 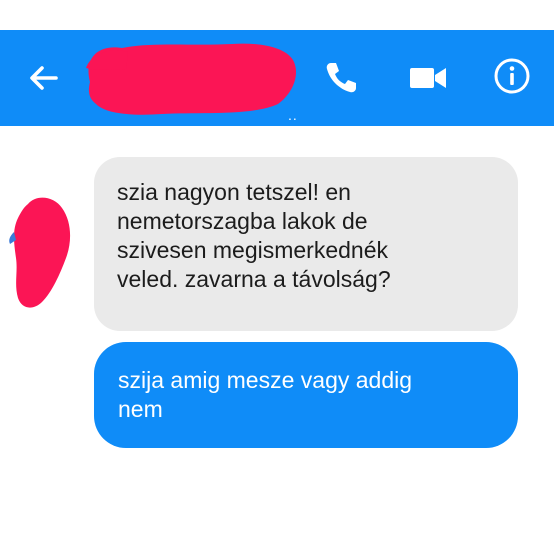 I want to click on video-camera-icon, so click(x=428, y=78).